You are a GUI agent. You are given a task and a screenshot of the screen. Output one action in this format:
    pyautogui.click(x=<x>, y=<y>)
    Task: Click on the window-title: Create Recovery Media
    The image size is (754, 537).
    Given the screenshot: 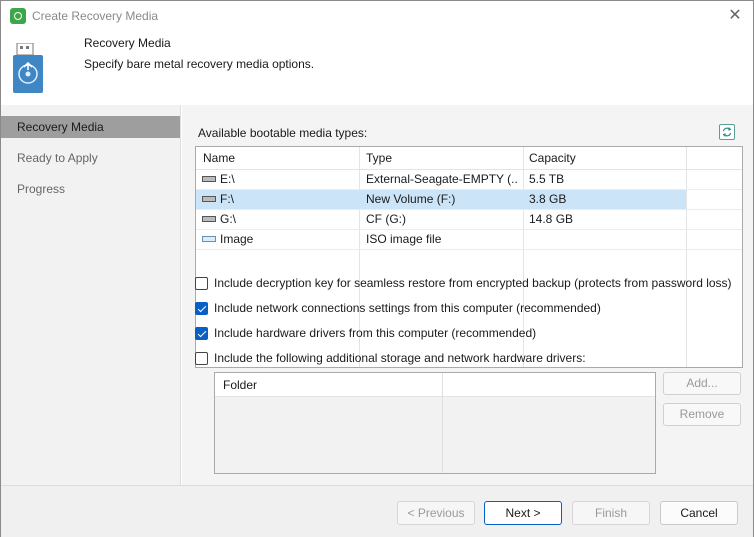 What is the action you would take?
    pyautogui.click(x=95, y=16)
    